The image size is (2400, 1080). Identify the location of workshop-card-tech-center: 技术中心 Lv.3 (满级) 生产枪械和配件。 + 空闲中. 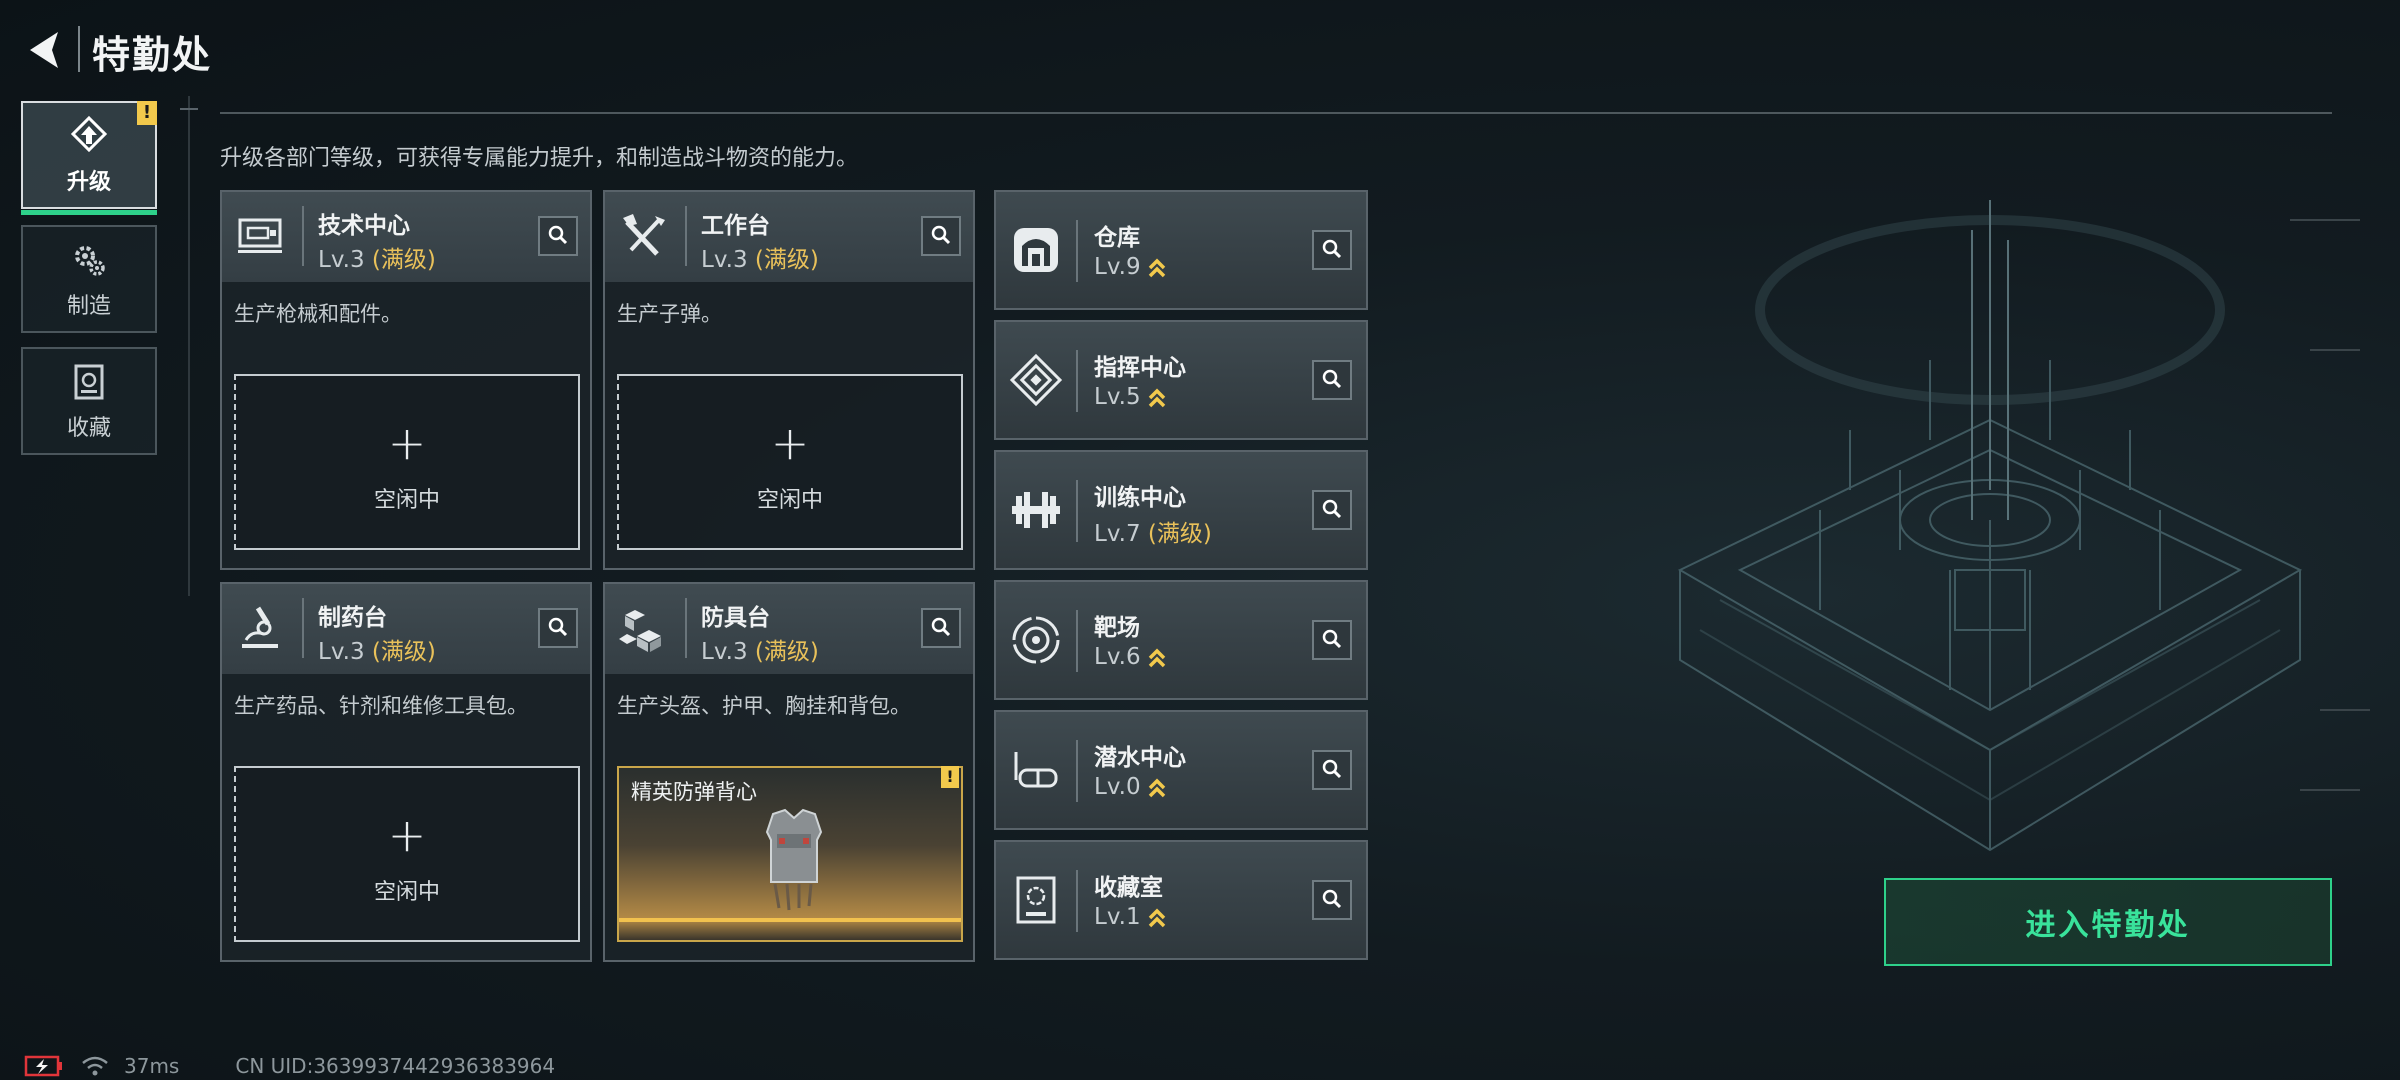
(406, 380).